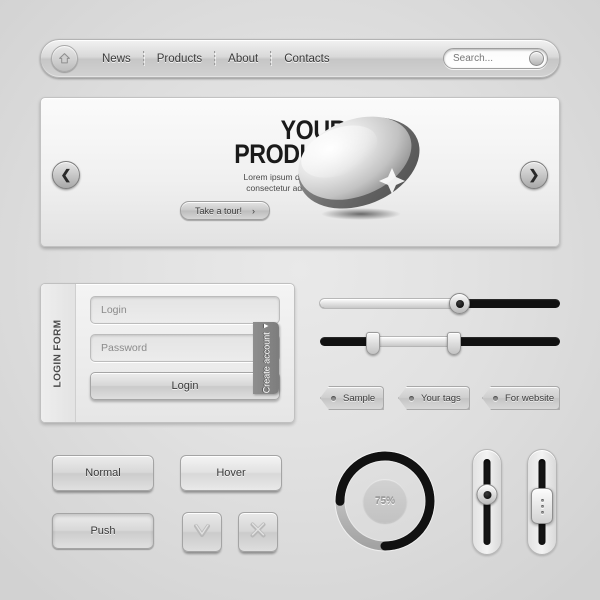 The width and height of the screenshot is (600, 600). I want to click on vertical-slider-rect, so click(542, 502).